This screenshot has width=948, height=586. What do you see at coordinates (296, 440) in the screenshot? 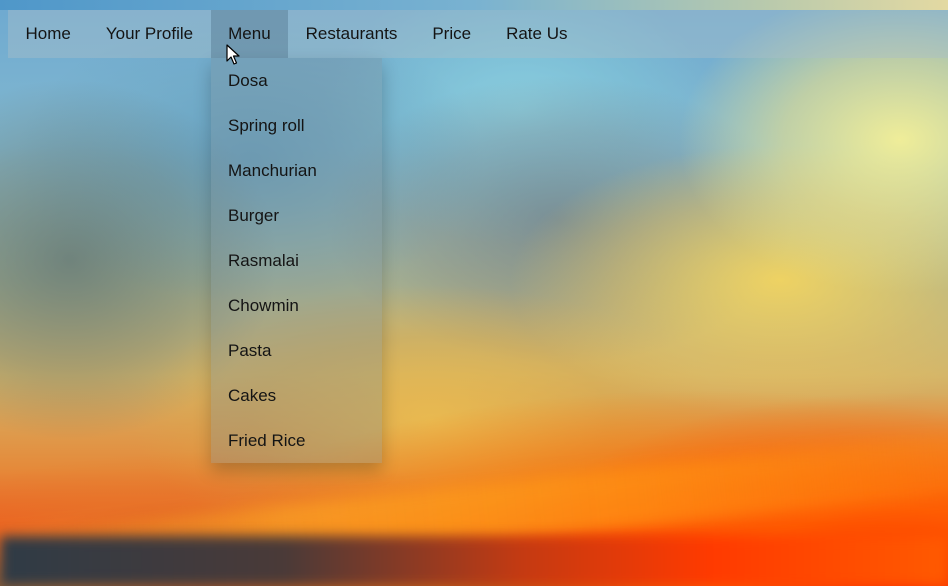
I see `dropdown-item-fried-rice: Fried Rice` at bounding box center [296, 440].